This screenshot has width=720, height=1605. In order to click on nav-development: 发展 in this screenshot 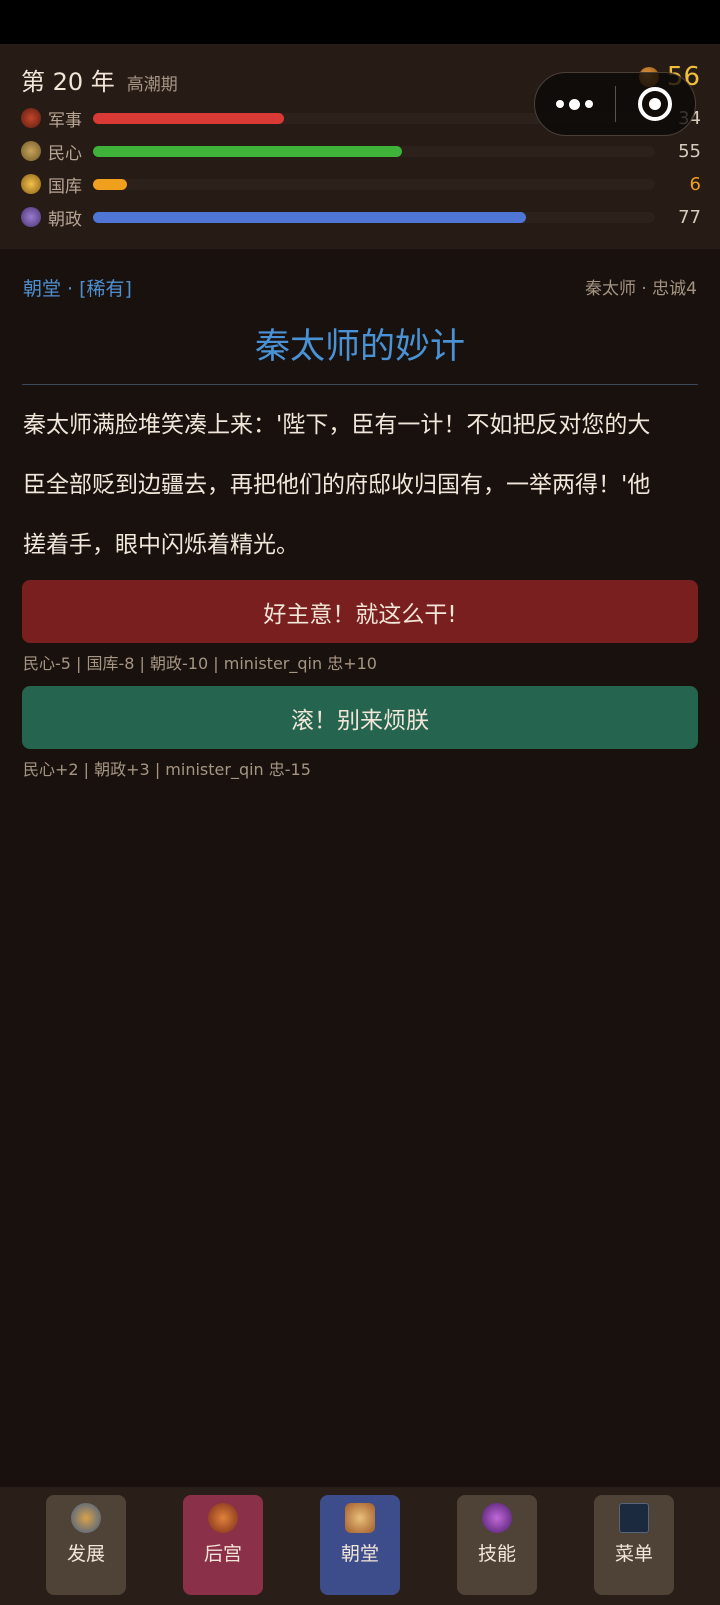, I will do `click(86, 1545)`.